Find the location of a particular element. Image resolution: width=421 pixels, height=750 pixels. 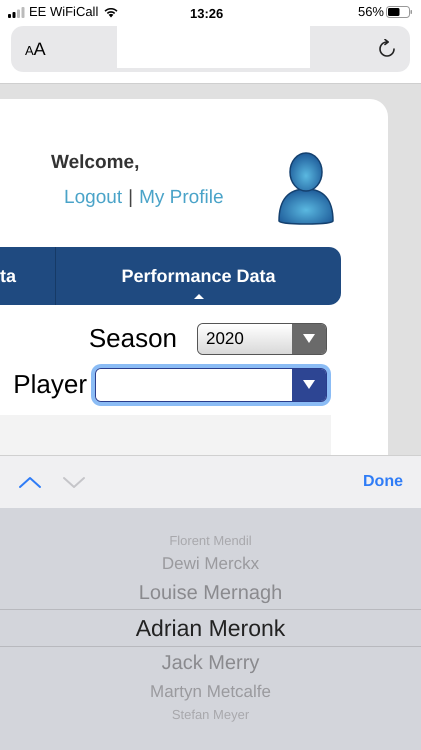

nav-tab: ta is located at coordinates (28, 276).